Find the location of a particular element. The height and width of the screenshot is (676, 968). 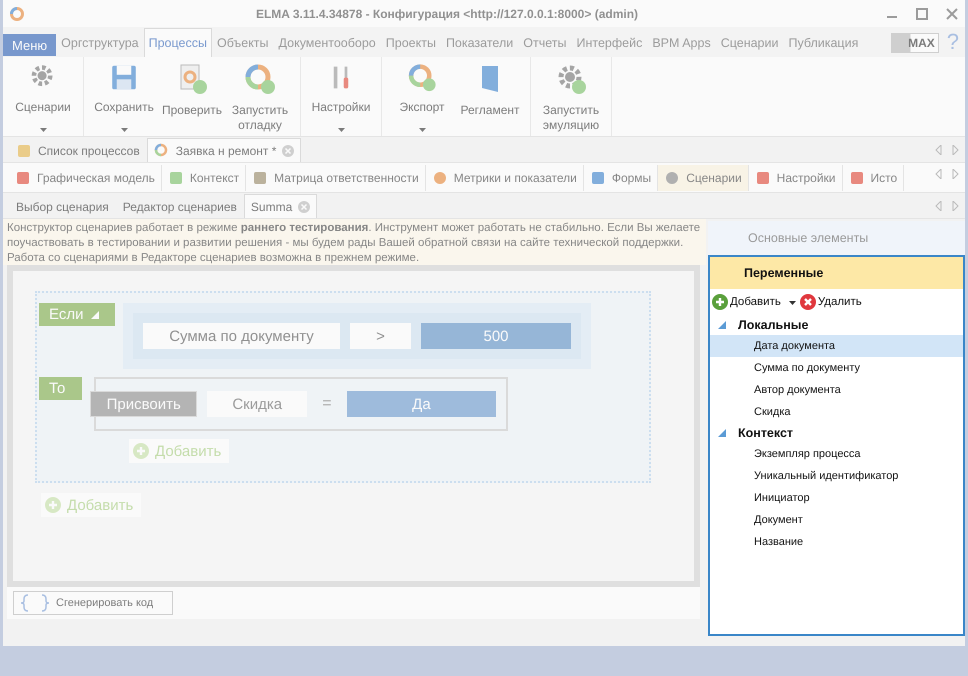

menu-tab: BPM Apps is located at coordinates (681, 42).